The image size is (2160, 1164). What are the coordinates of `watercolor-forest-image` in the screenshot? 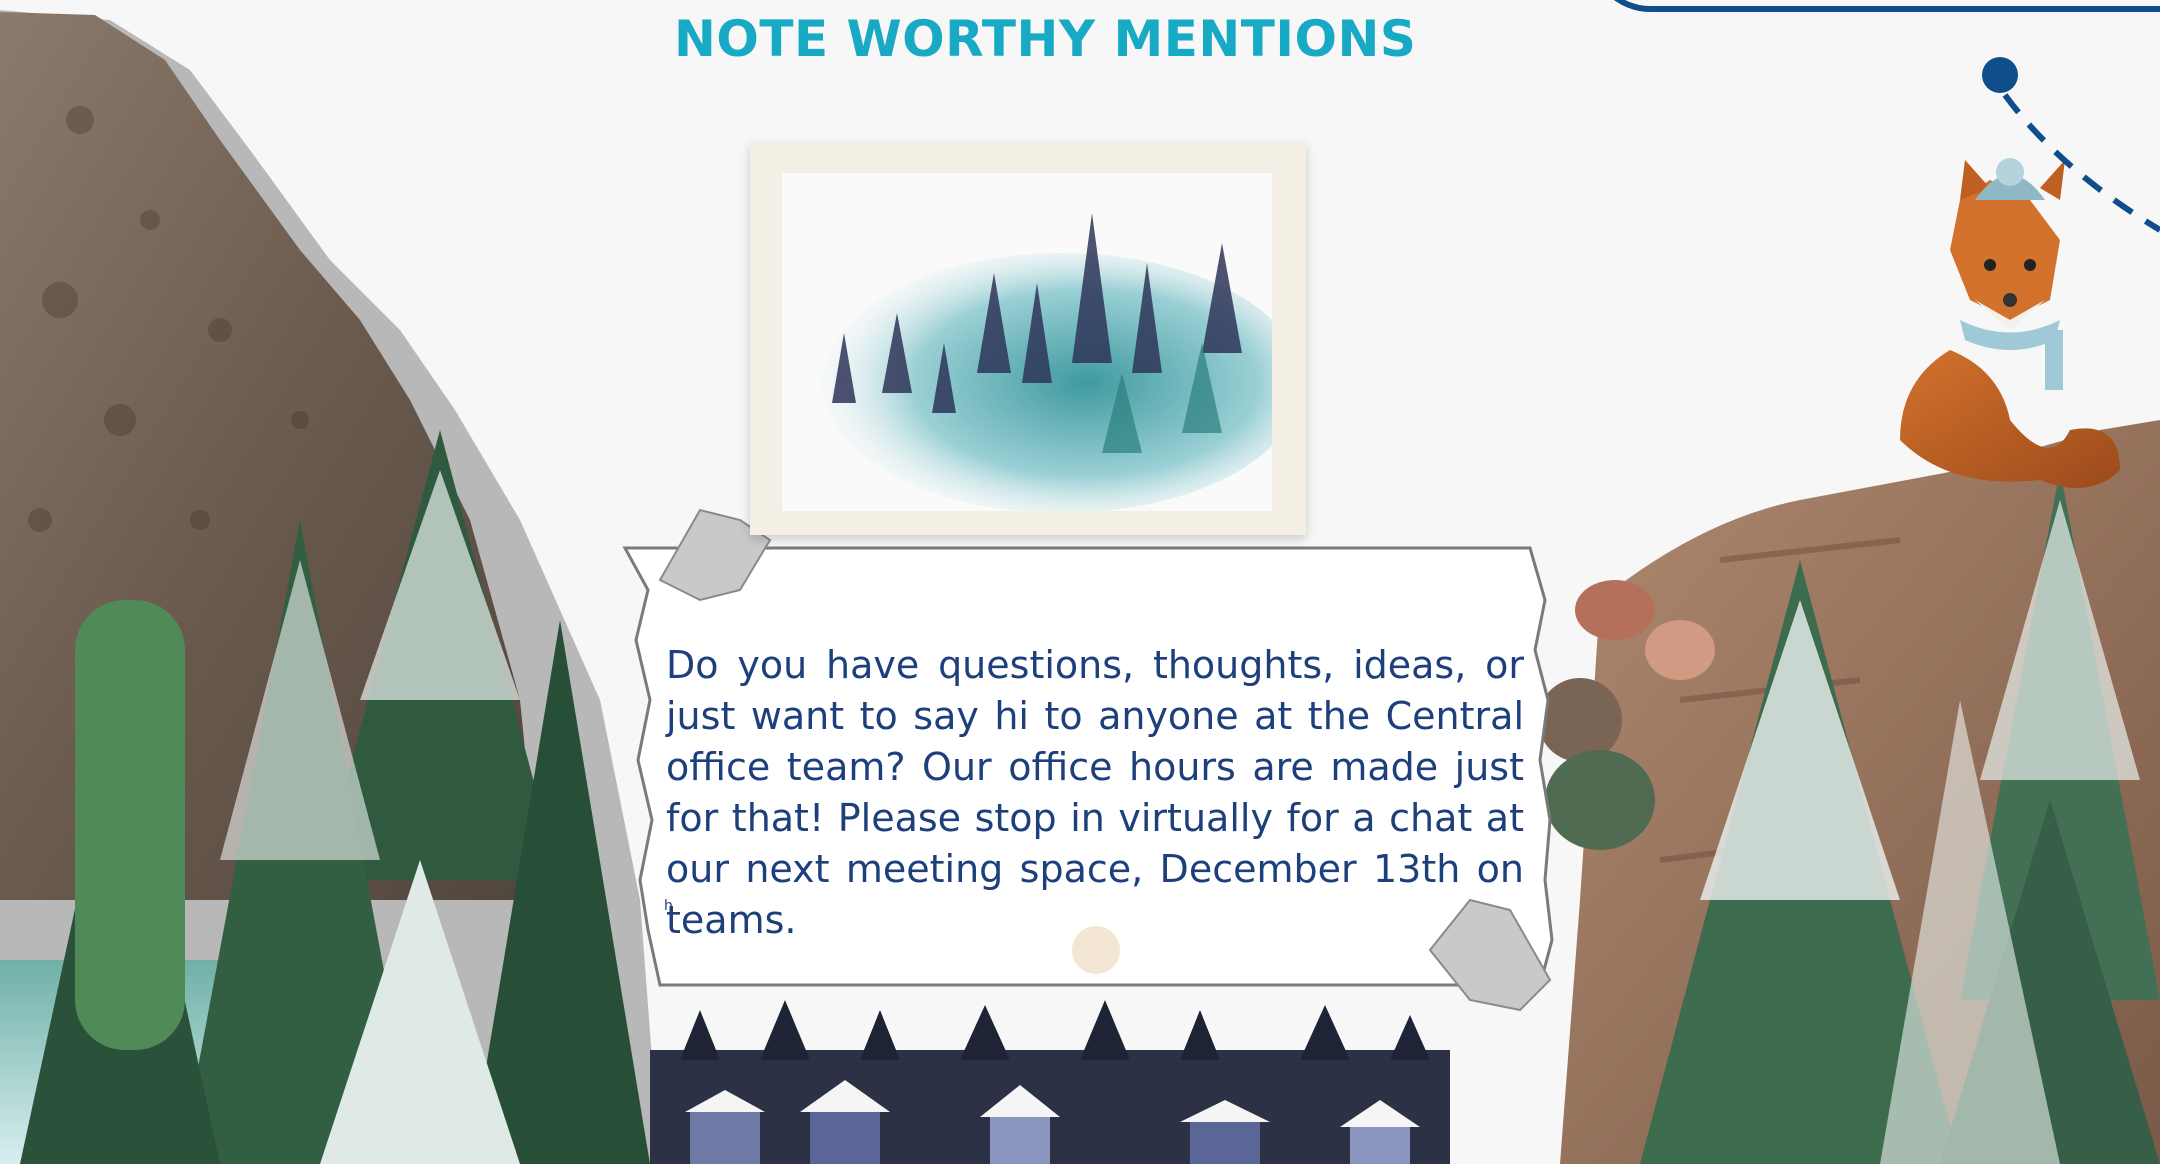 It's located at (1027, 342).